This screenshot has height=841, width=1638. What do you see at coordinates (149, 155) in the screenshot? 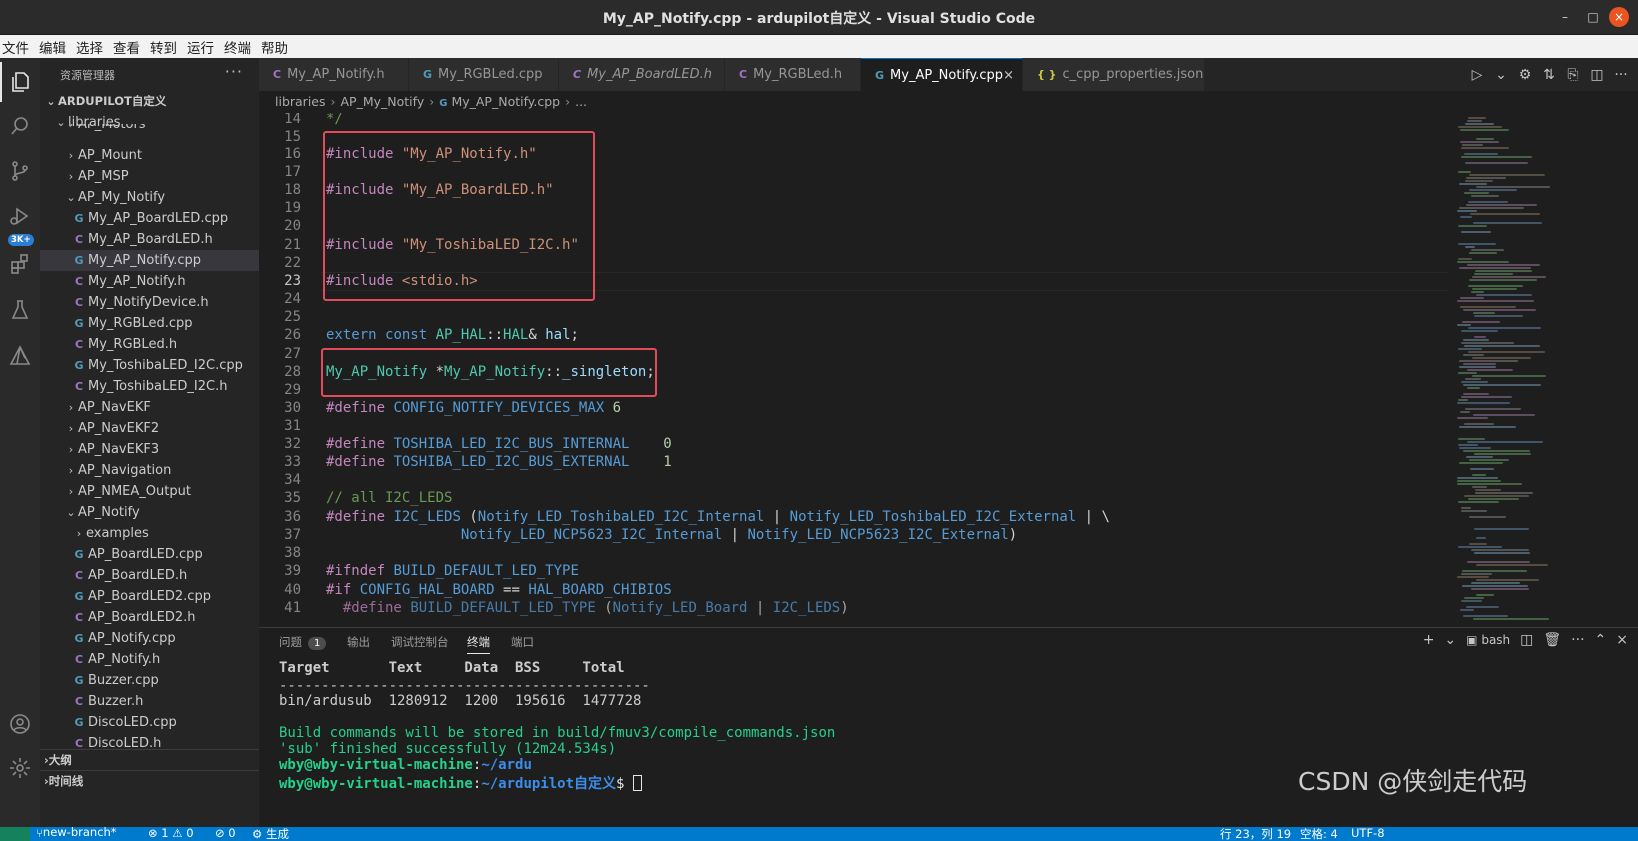
I see `tree-item: › AP_Mount` at bounding box center [149, 155].